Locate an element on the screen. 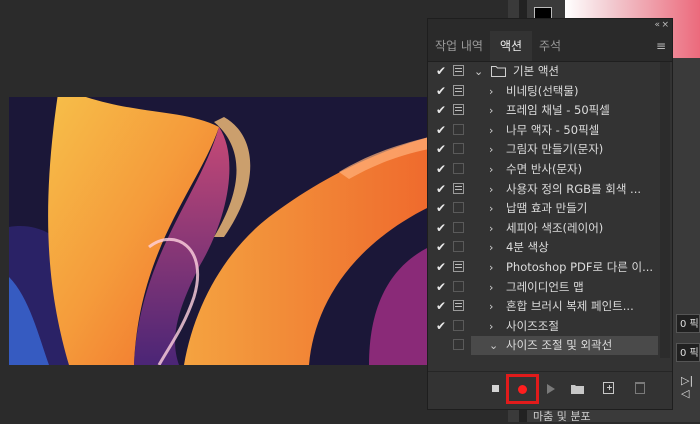  action-label-cell: › 세피아 색조(레이어) is located at coordinates (564, 228).